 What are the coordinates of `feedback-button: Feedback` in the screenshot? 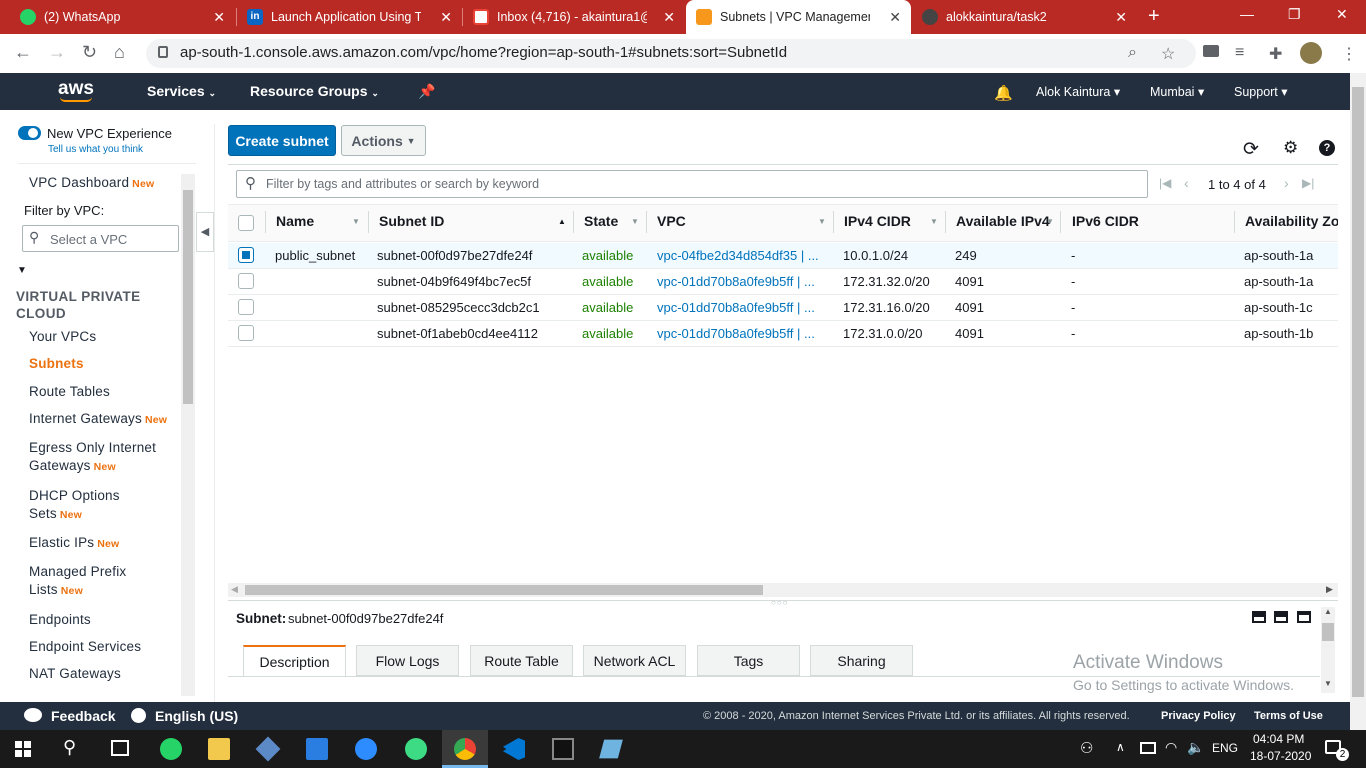 It's located at (83, 716).